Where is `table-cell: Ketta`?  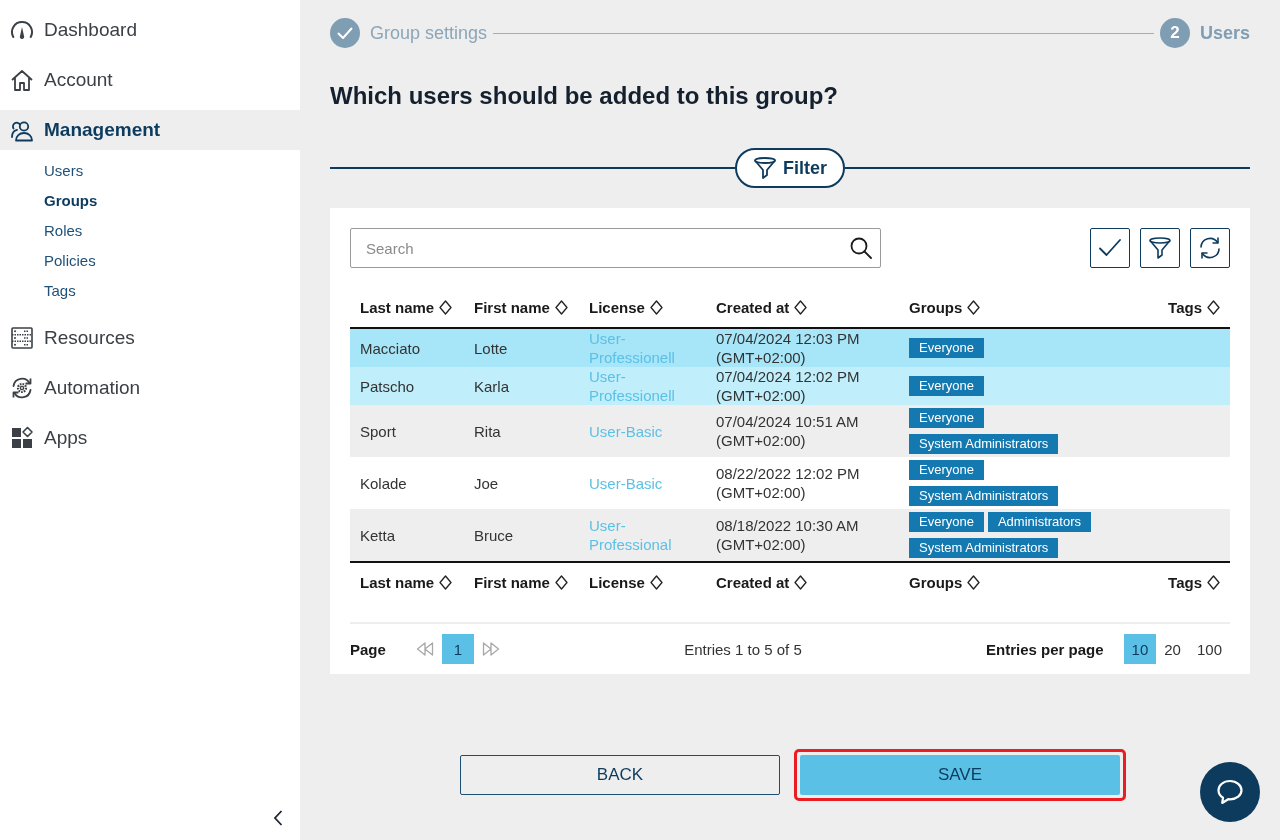 table-cell: Ketta is located at coordinates (378, 535).